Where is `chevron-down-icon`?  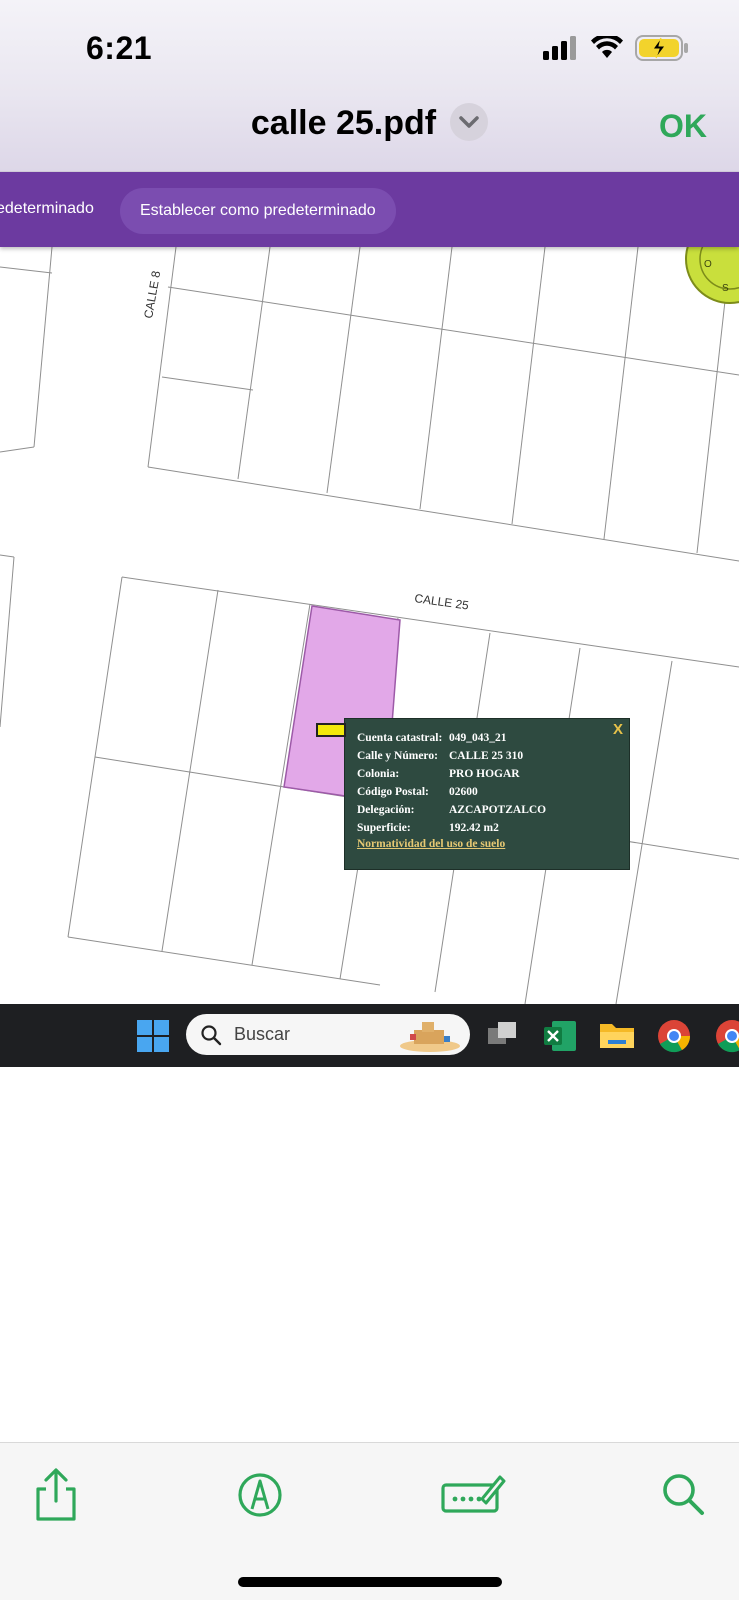 chevron-down-icon is located at coordinates (469, 121).